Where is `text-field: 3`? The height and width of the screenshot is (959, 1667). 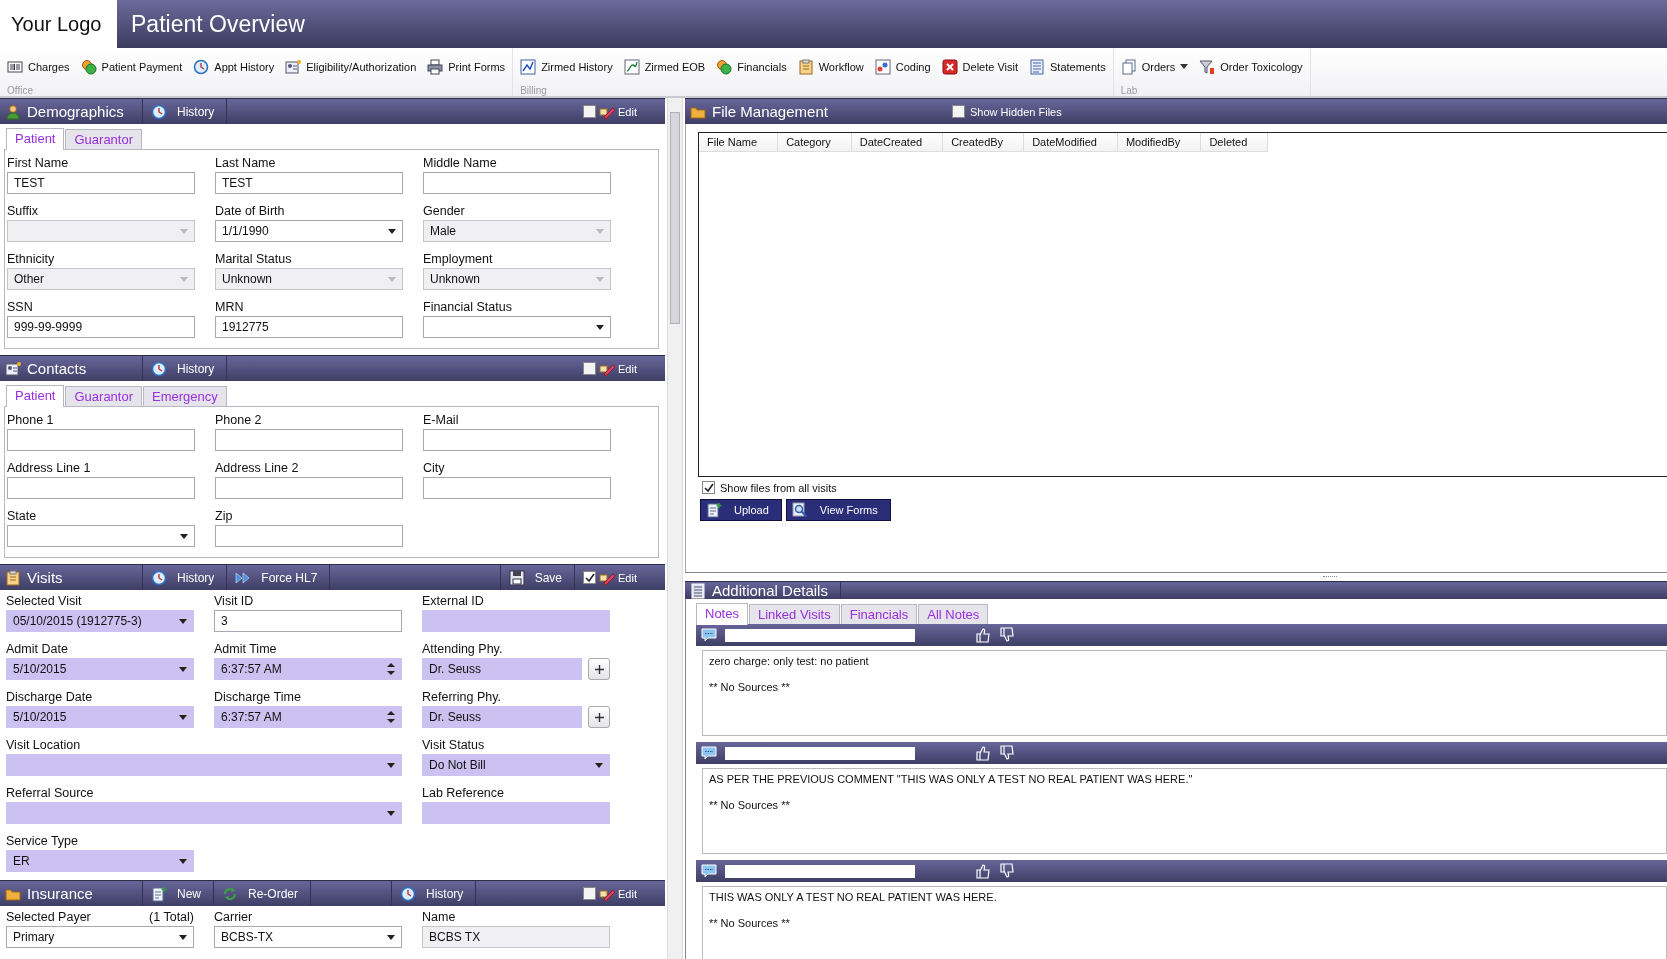
text-field: 3 is located at coordinates (308, 621).